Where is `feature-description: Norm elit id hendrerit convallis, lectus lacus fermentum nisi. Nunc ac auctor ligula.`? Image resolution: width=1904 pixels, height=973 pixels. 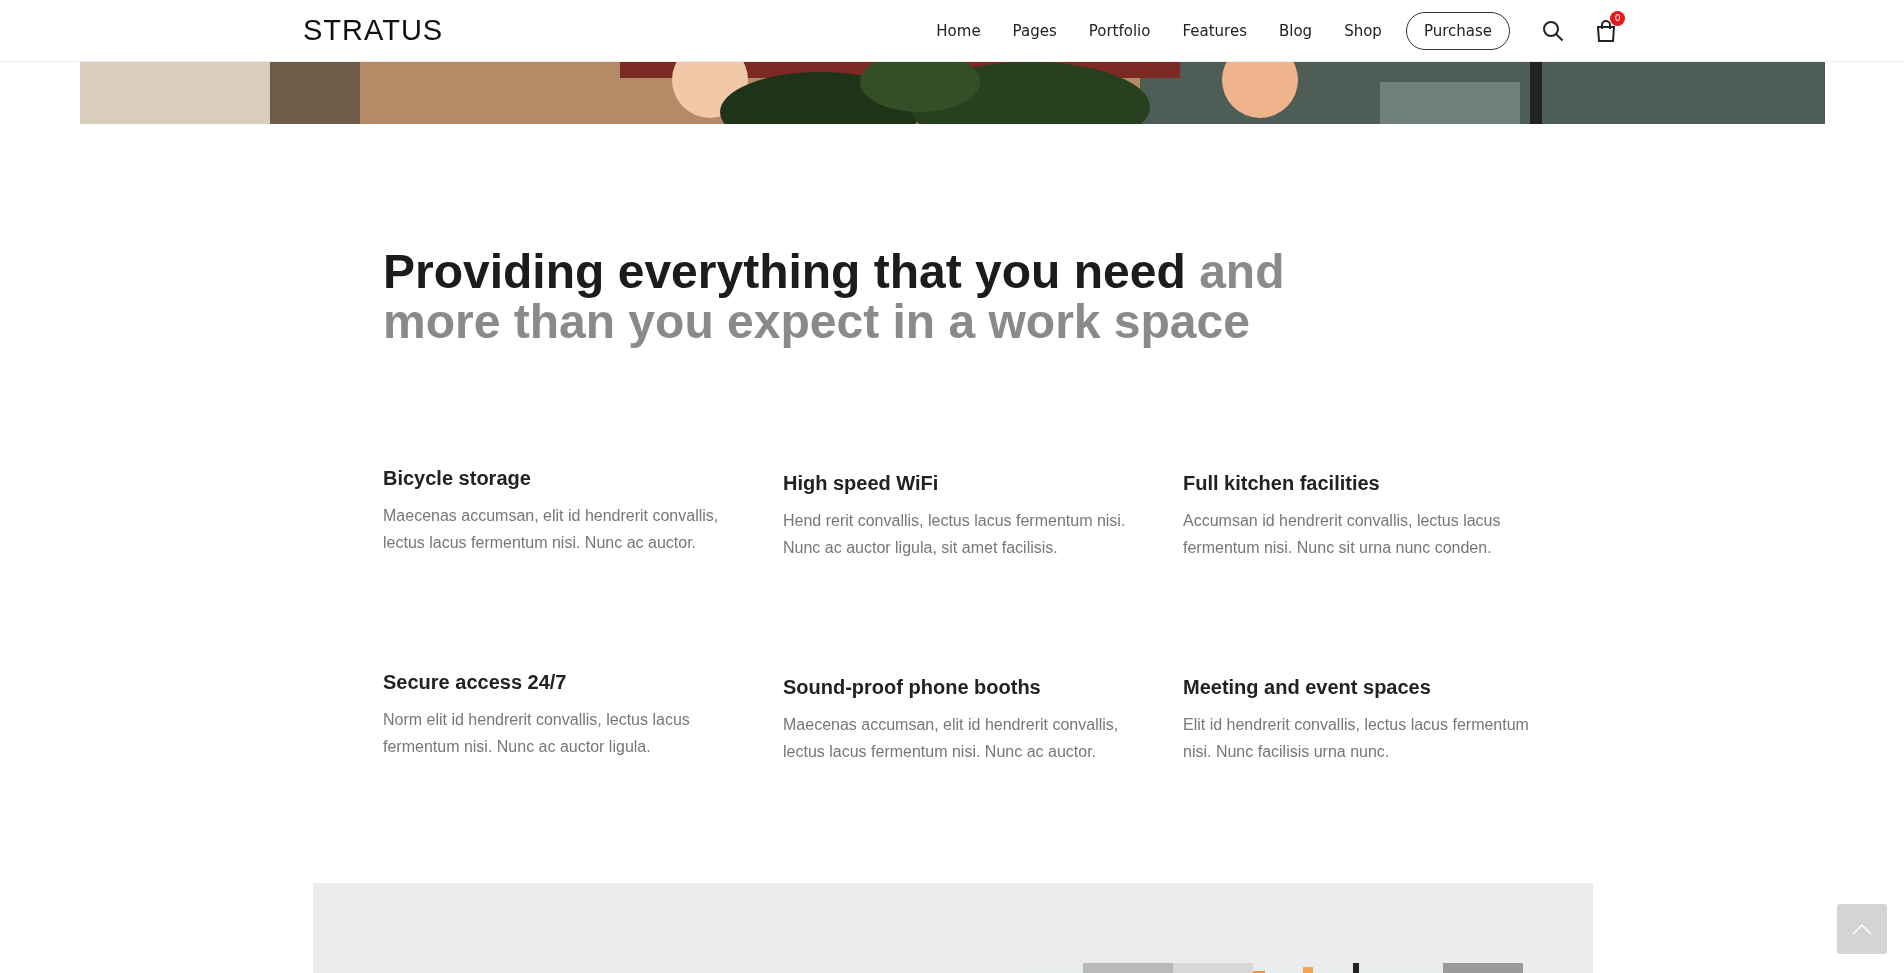 feature-description: Norm elit id hendrerit convallis, lectus lacus fermentum nisi. Nunc ac auctor ligula. is located at coordinates (537, 733).